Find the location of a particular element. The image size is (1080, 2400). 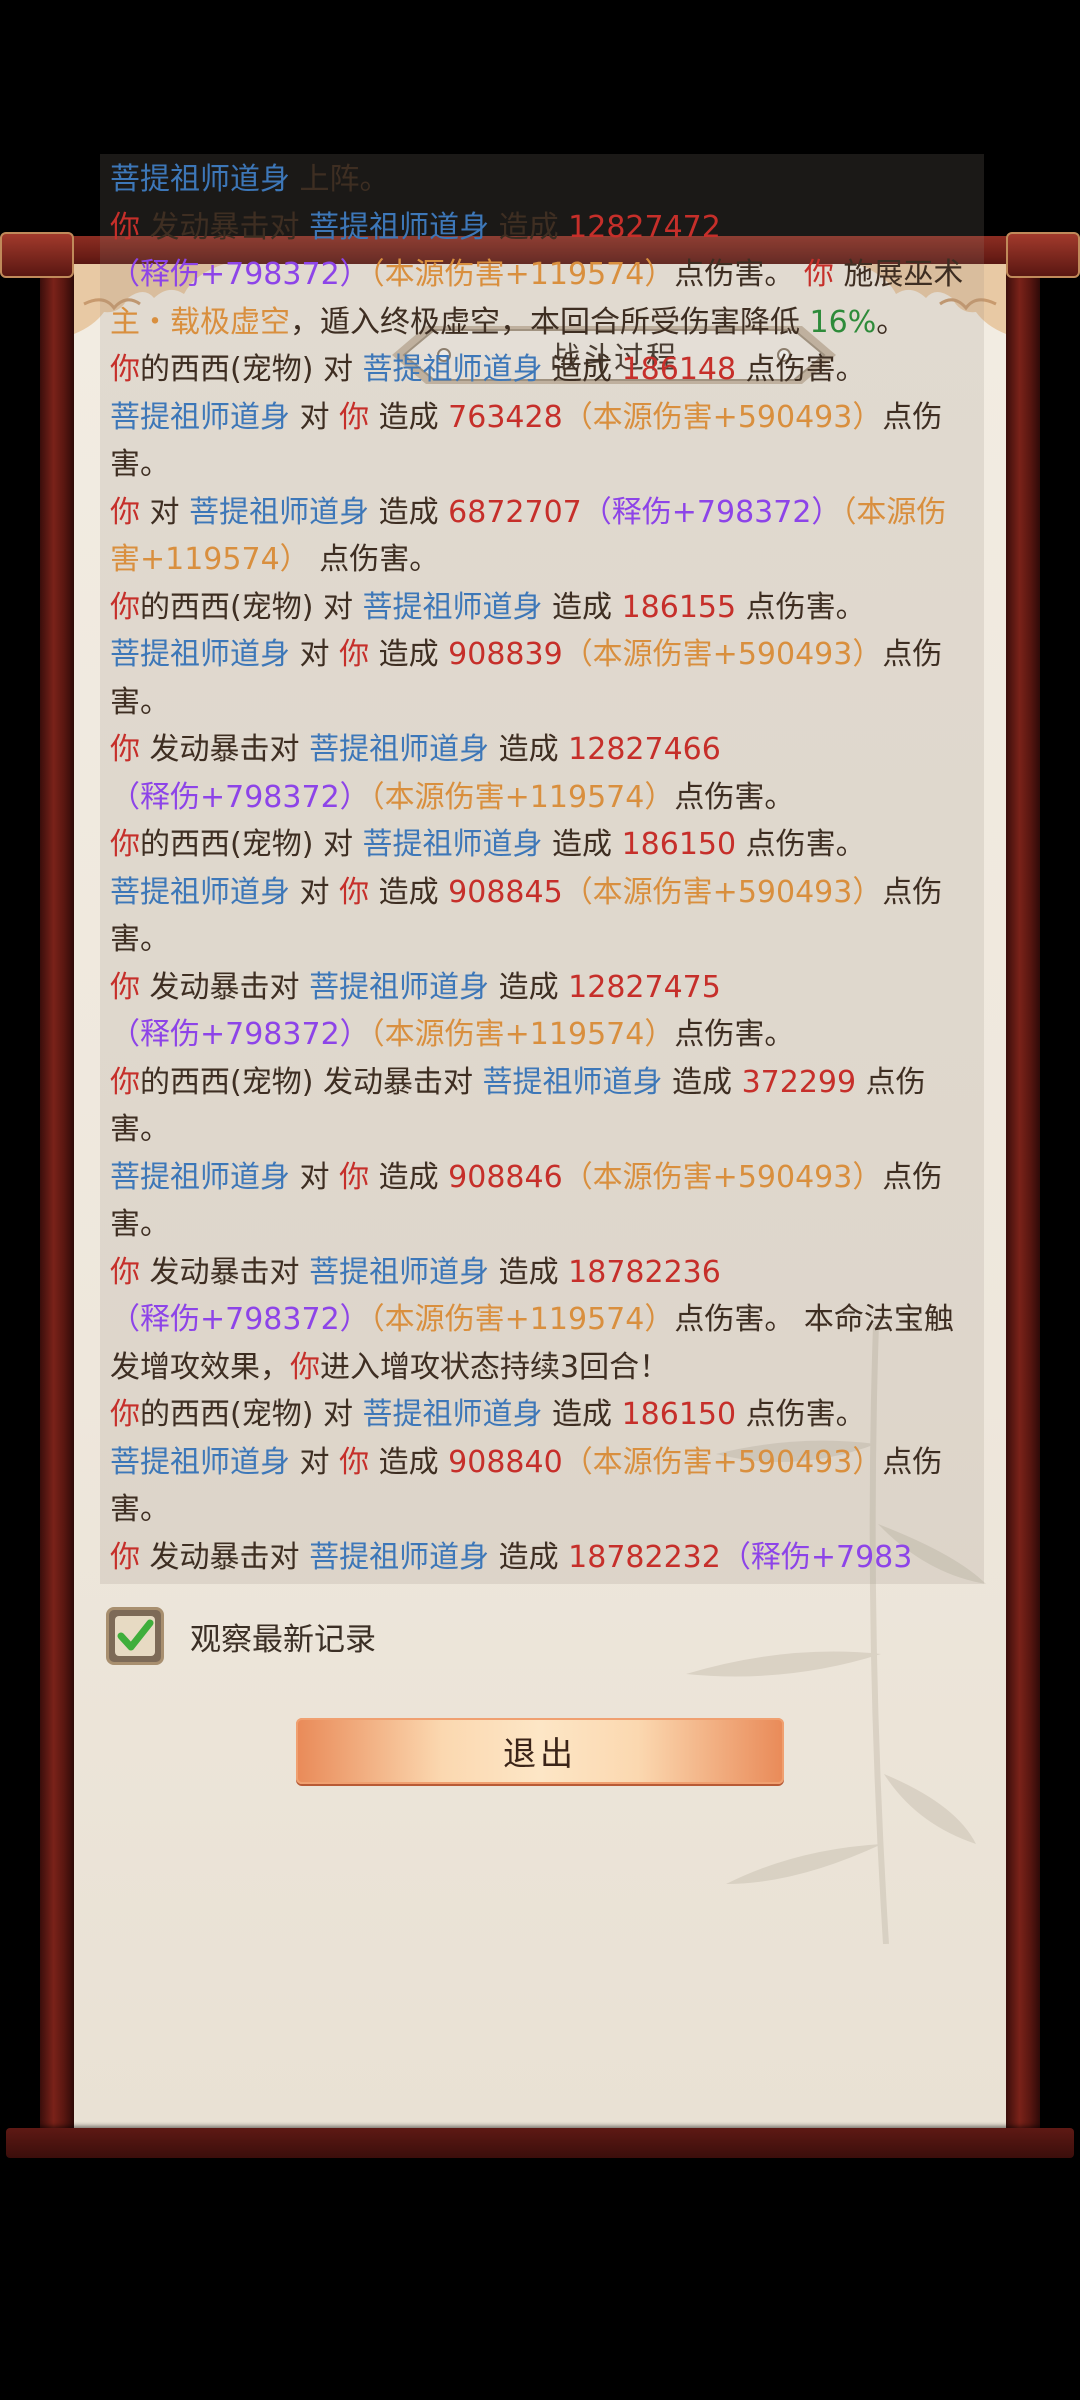

log-entry-segment: 上阵。 is located at coordinates (340, 179).